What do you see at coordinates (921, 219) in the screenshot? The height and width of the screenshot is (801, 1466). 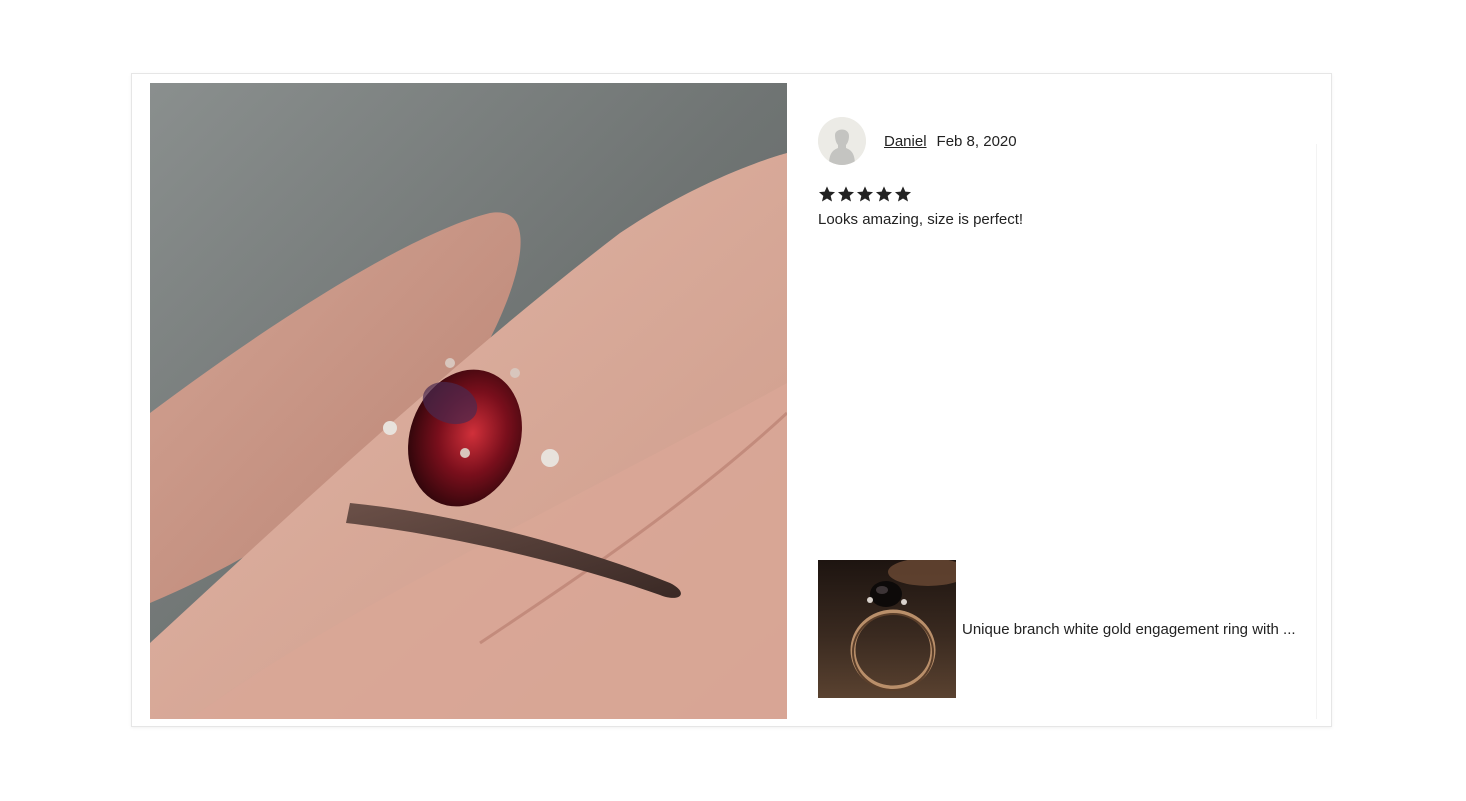 I see `review-text: Looks amazing, size is perfect!` at bounding box center [921, 219].